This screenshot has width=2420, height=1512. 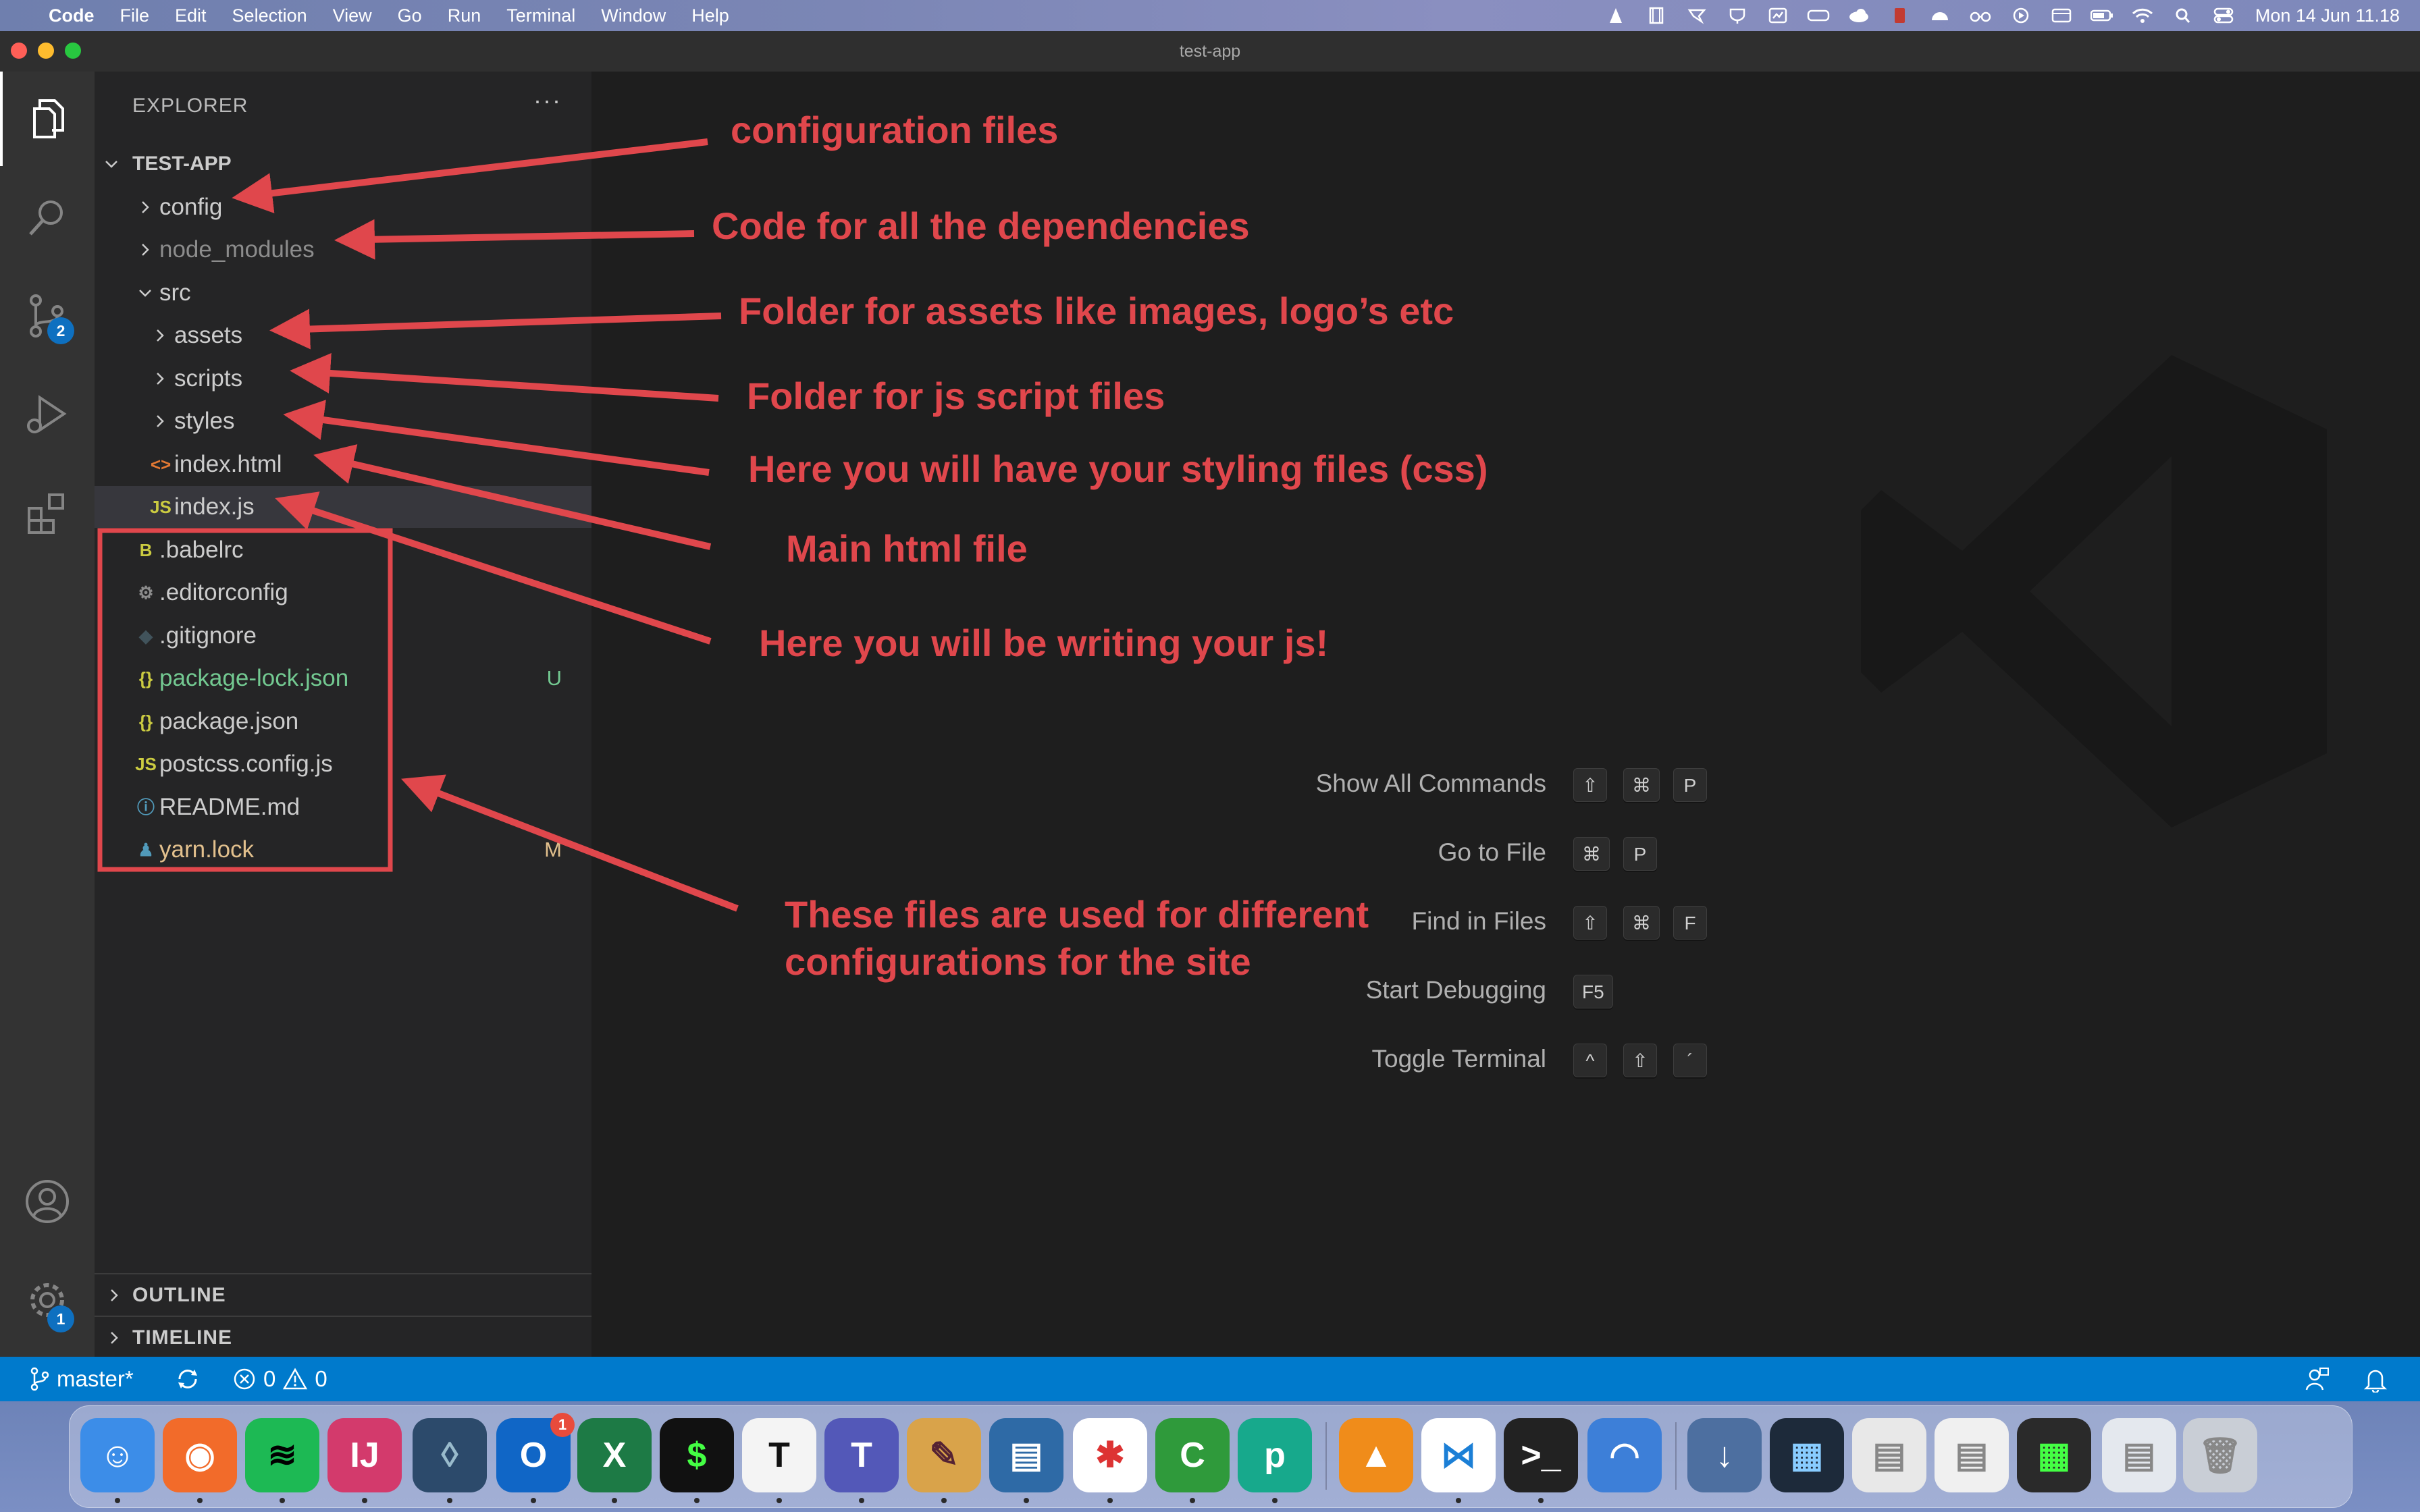 What do you see at coordinates (2142, 15) in the screenshot?
I see `wifi-icon` at bounding box center [2142, 15].